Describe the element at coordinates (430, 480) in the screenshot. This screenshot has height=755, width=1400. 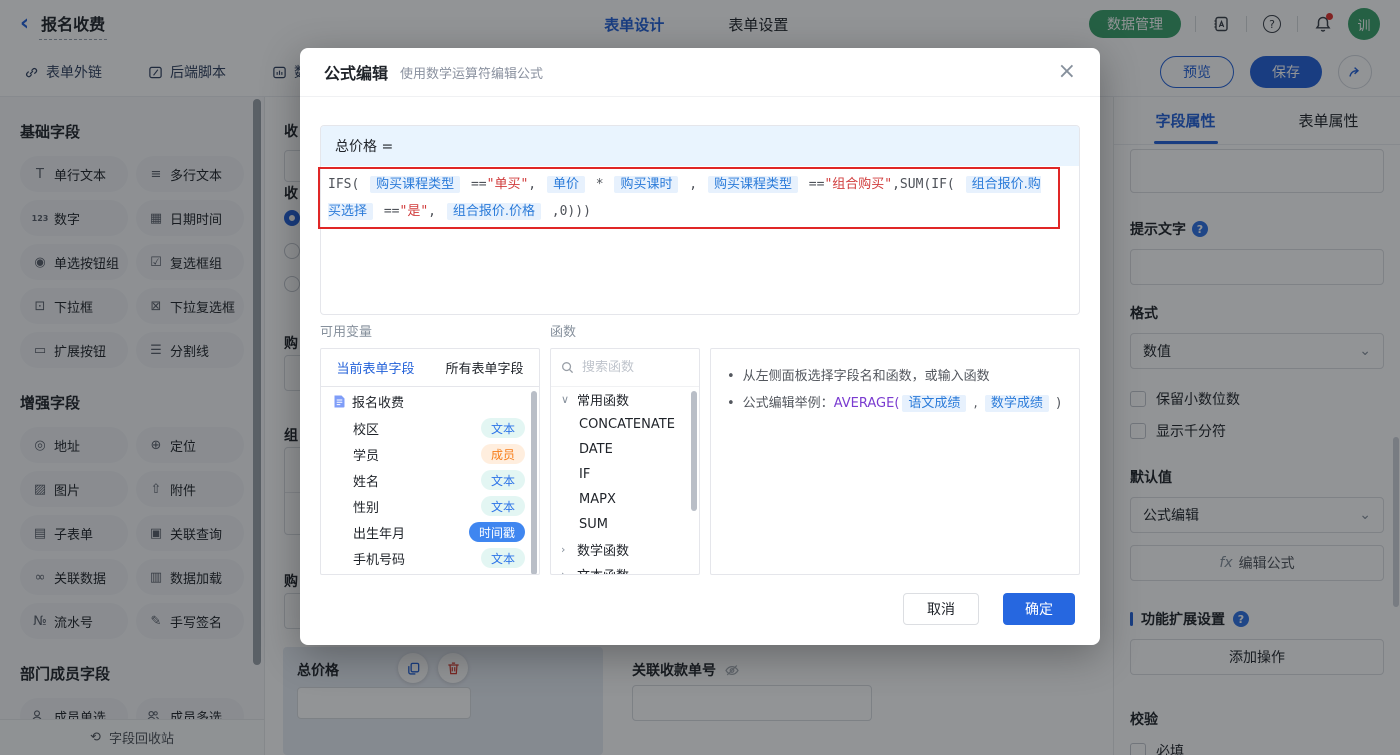
I see `variable-field-row: 姓名 文本` at that location.